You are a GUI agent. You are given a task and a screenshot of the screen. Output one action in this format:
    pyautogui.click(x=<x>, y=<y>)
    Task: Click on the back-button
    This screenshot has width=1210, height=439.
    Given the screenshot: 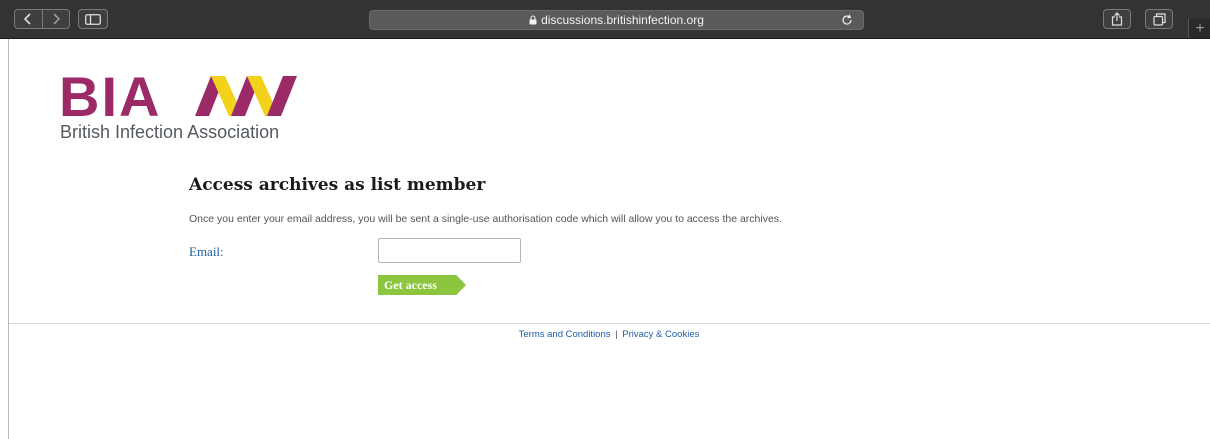 What is the action you would take?
    pyautogui.click(x=28, y=19)
    